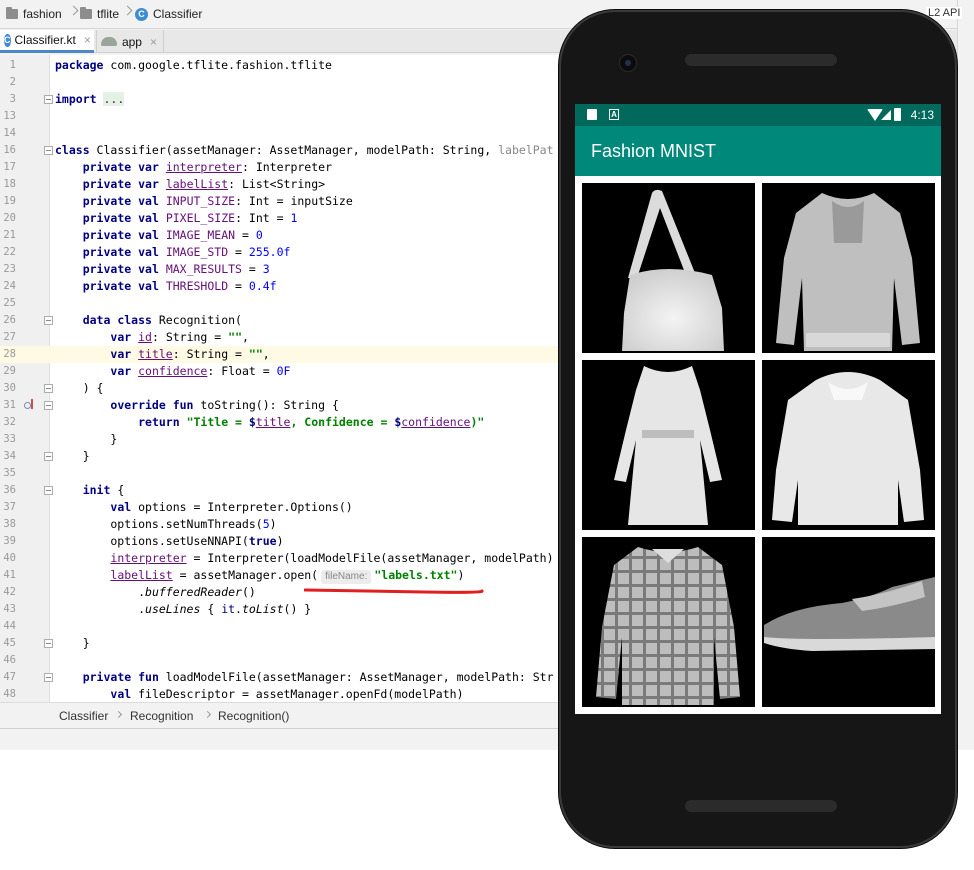 This screenshot has height=870, width=974. I want to click on clock: 4:13, so click(922, 115).